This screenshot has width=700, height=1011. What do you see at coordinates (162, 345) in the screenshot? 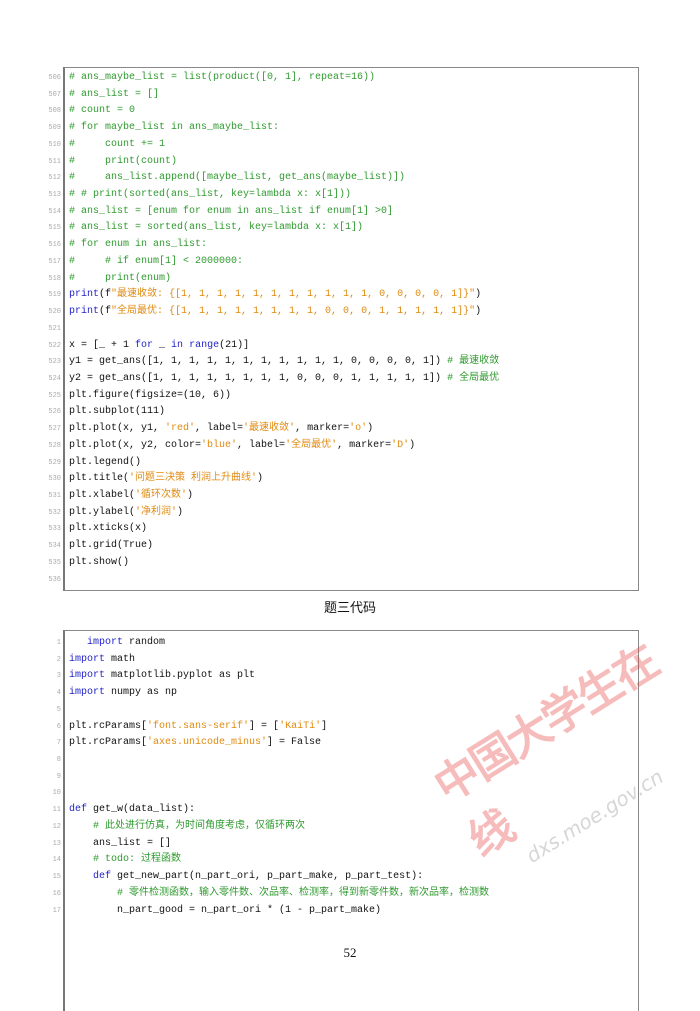
I see `code-token: _` at bounding box center [162, 345].